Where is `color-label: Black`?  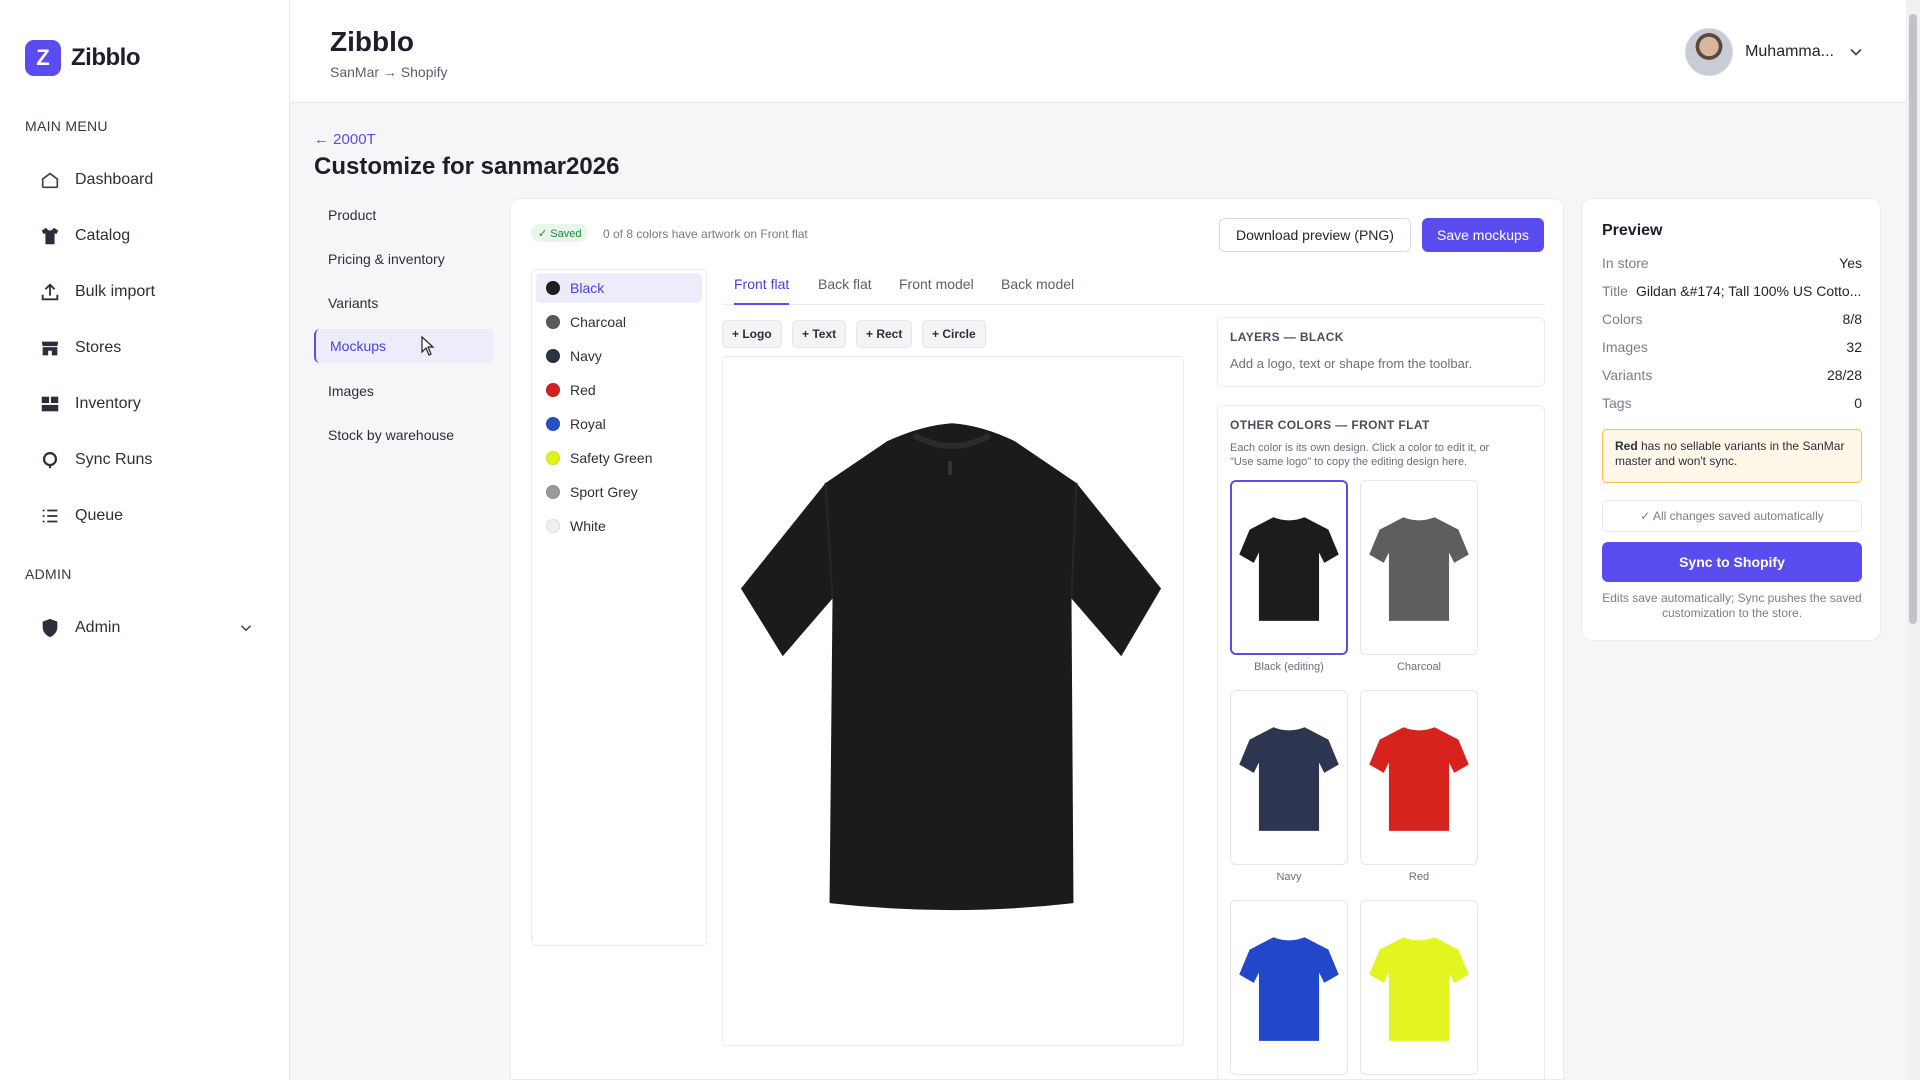 color-label: Black is located at coordinates (587, 288).